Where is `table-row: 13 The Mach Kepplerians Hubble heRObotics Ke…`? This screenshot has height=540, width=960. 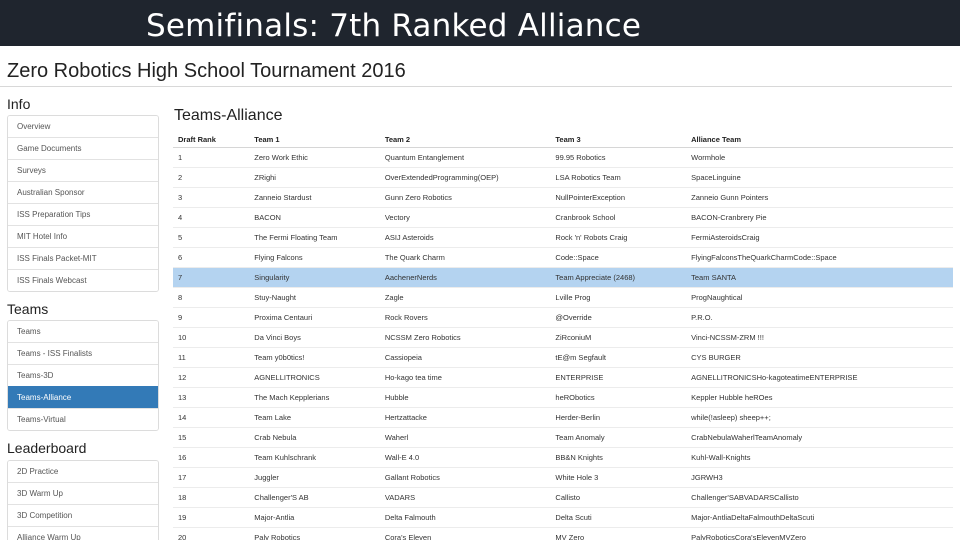 table-row: 13 The Mach Kepplerians Hubble heRObotics Ke… is located at coordinates (563, 397).